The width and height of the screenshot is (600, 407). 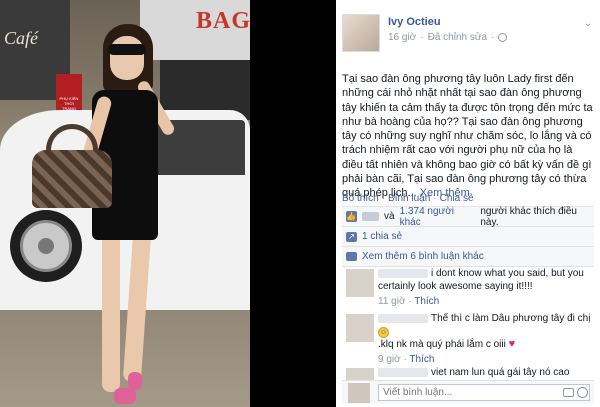 I want to click on likes-suffix: người khác thích điều này., so click(x=528, y=216).